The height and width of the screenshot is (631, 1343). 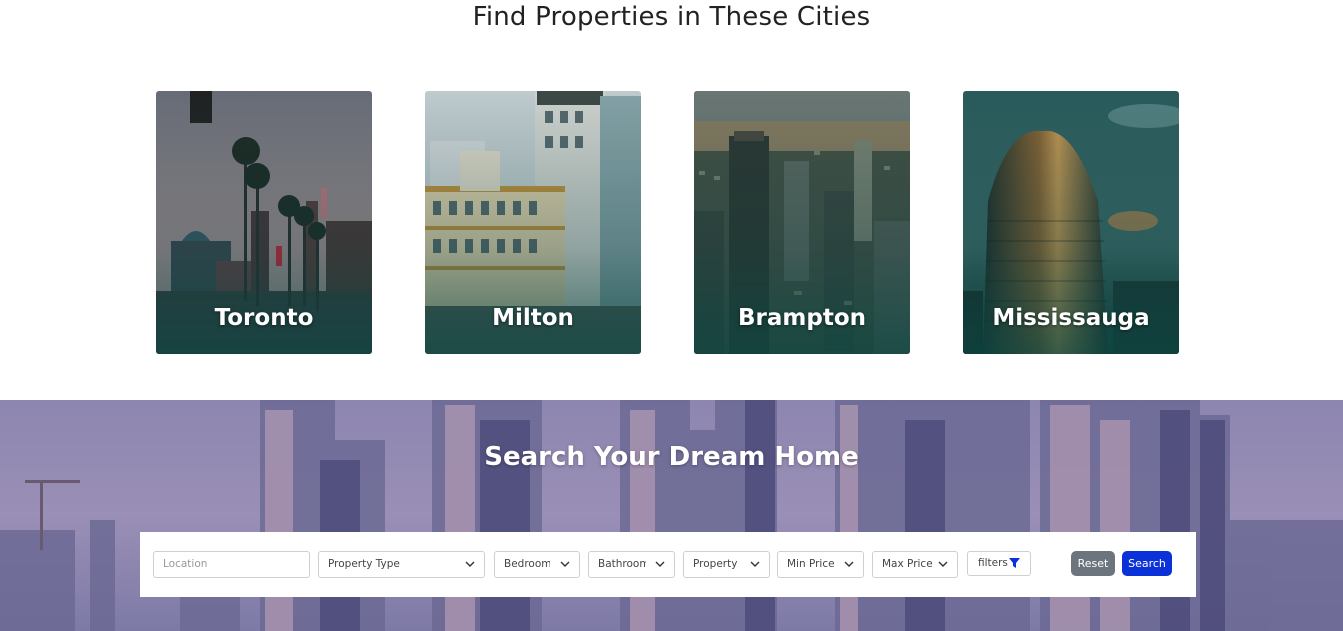 What do you see at coordinates (401, 564) in the screenshot?
I see `property-type-select: Property Type` at bounding box center [401, 564].